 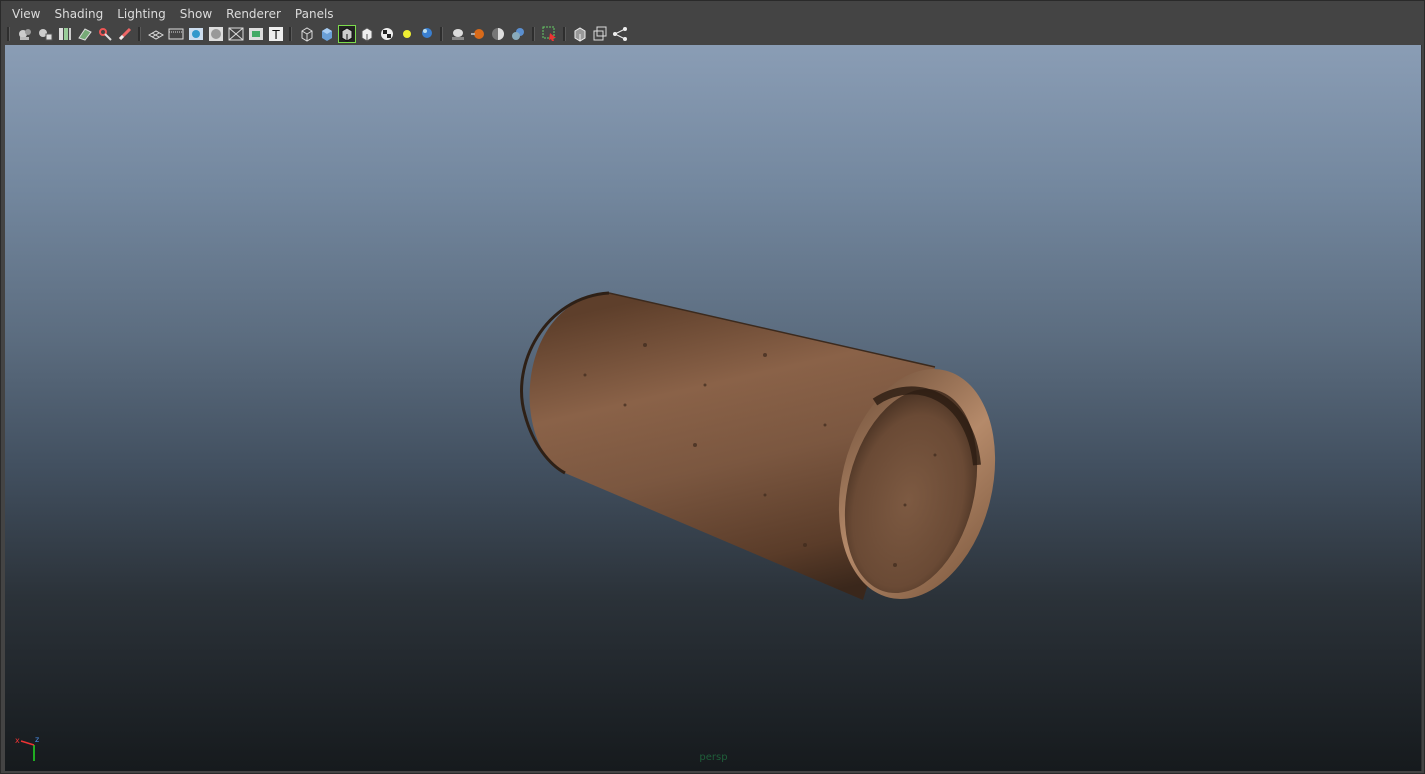 What do you see at coordinates (141, 14) in the screenshot?
I see `menu-lighting: Lighting` at bounding box center [141, 14].